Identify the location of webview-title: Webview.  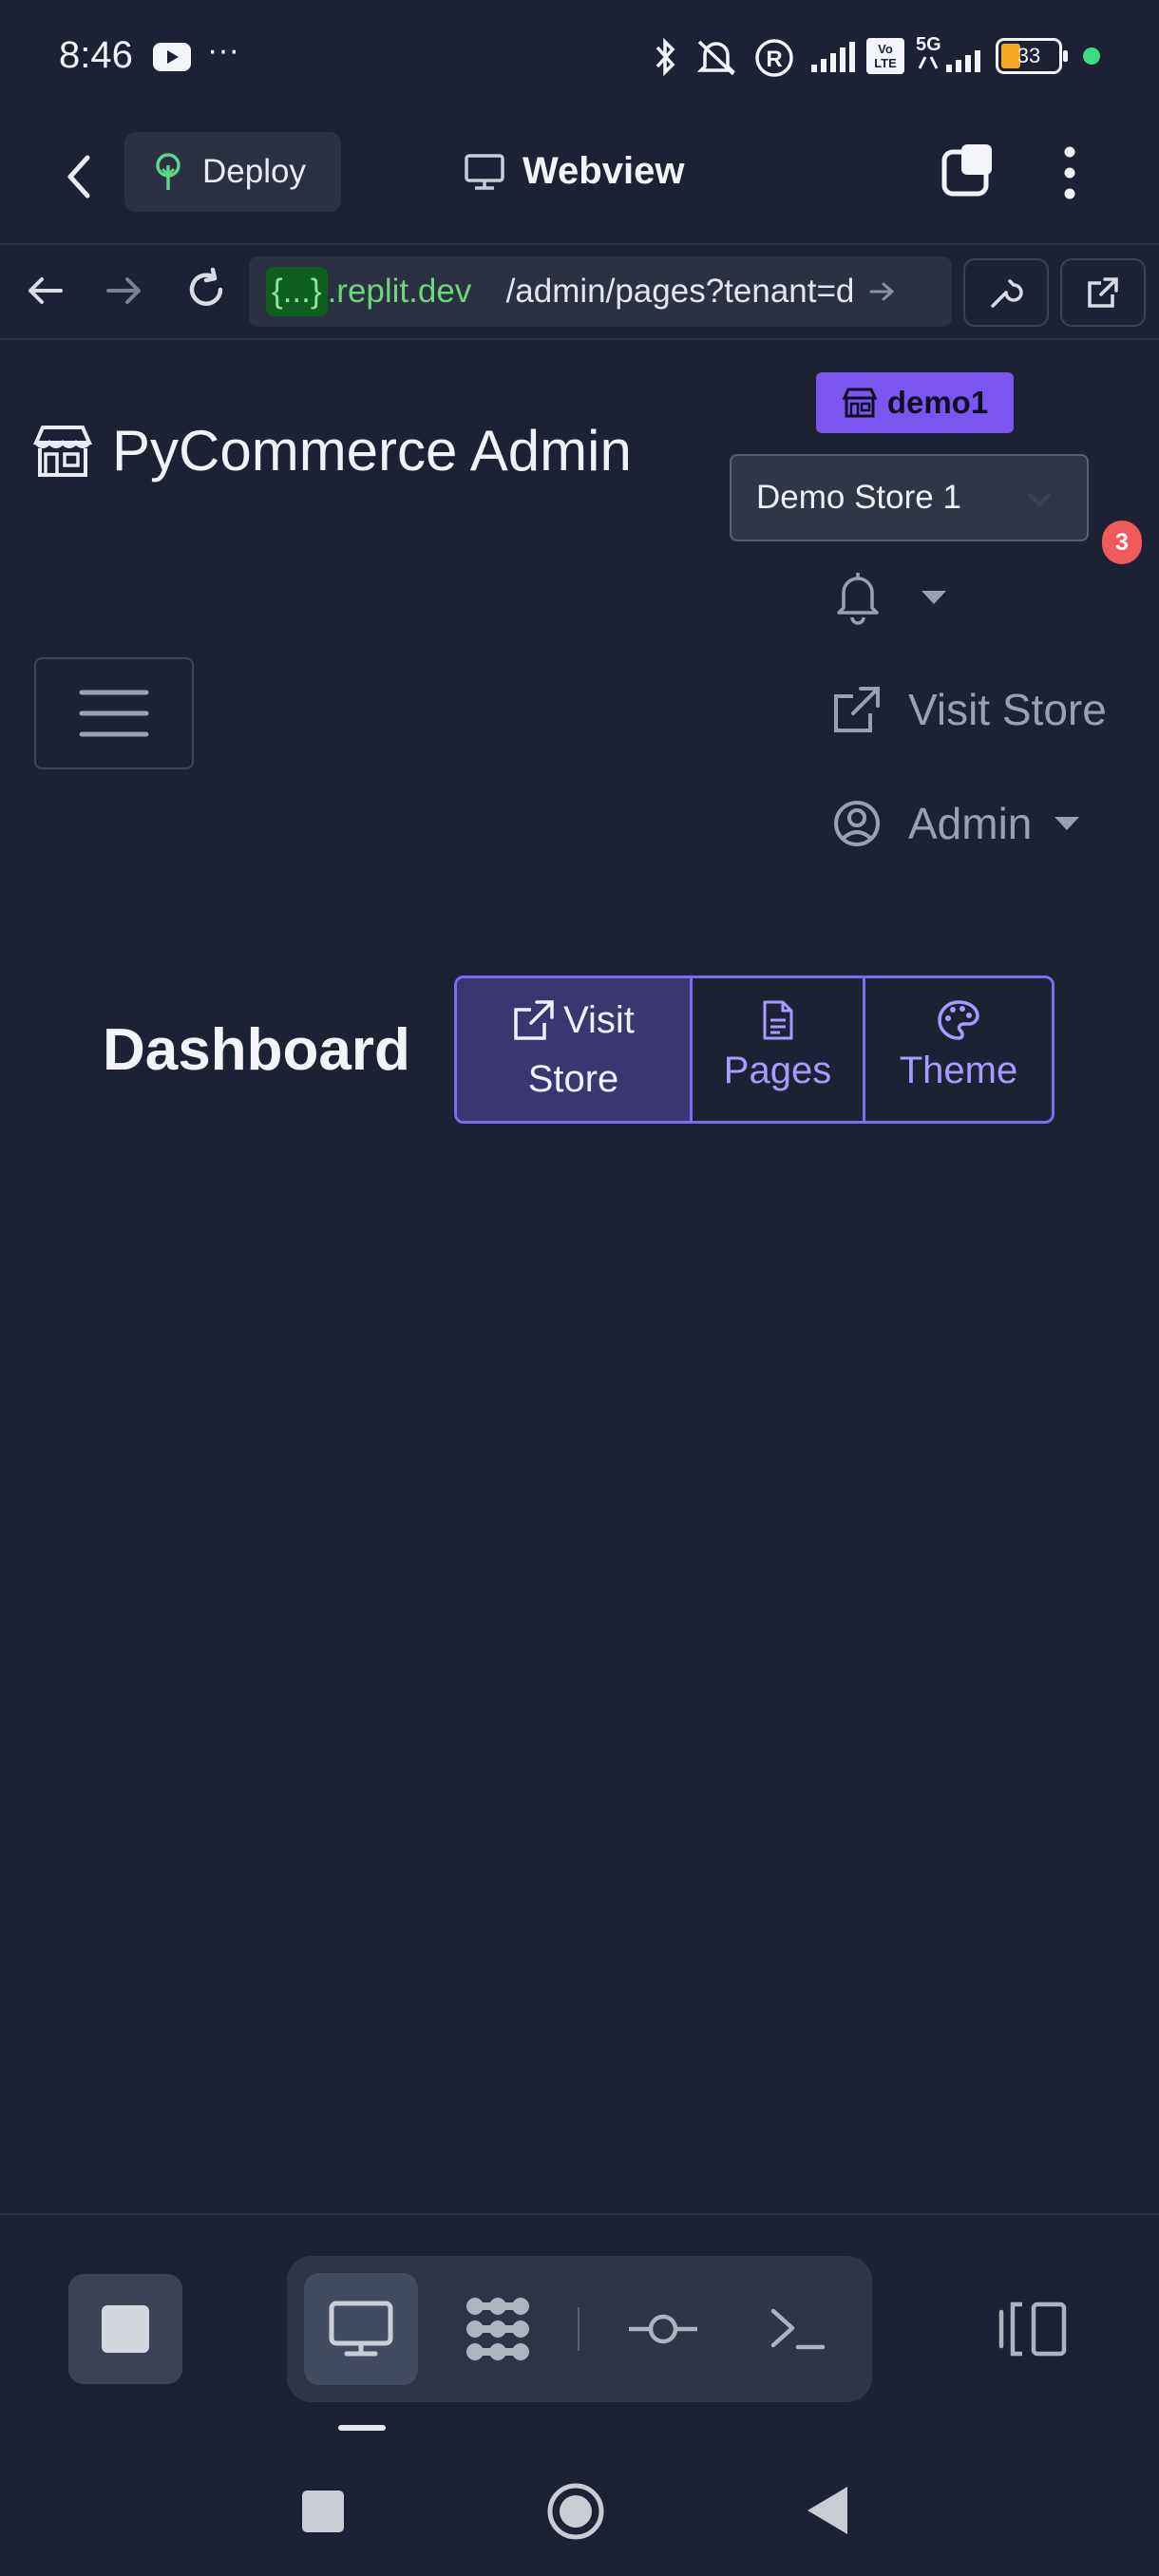
(574, 171).